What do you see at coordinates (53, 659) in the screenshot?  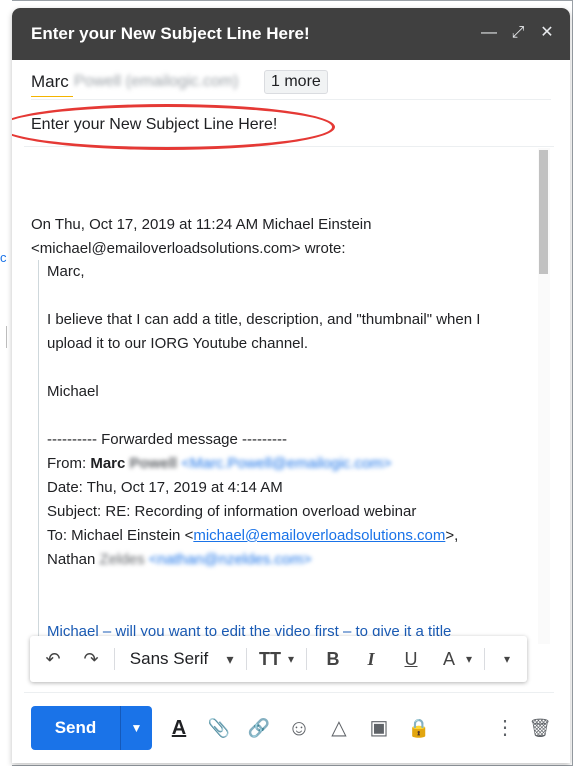 I see `undo-icon: ↶` at bounding box center [53, 659].